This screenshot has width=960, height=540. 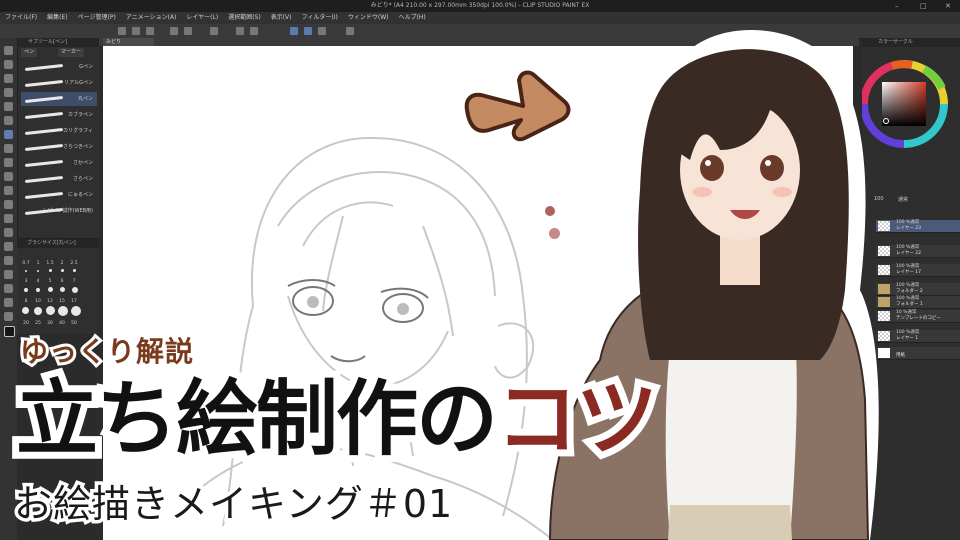 I want to click on brush-size-row: 8 10 12 15 17, so click(x=50, y=301).